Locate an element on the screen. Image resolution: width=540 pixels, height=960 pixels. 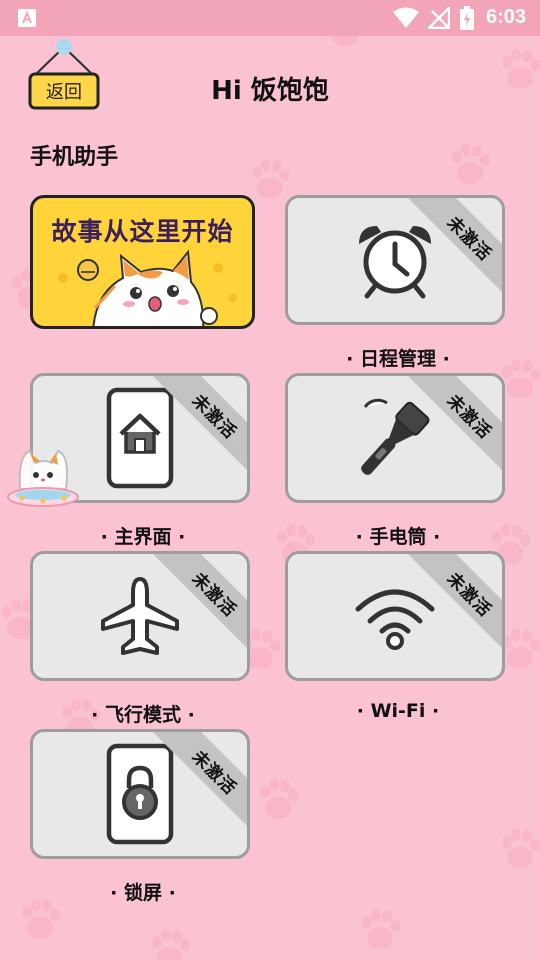
label-schedule: · 日程管理 · is located at coordinates (398, 359).